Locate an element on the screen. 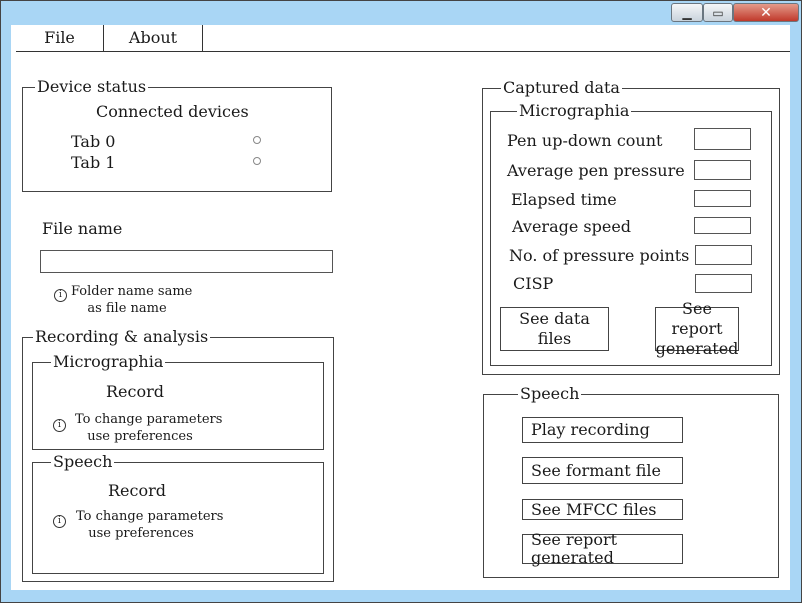  device-status-legend: Device status is located at coordinates (92, 86).